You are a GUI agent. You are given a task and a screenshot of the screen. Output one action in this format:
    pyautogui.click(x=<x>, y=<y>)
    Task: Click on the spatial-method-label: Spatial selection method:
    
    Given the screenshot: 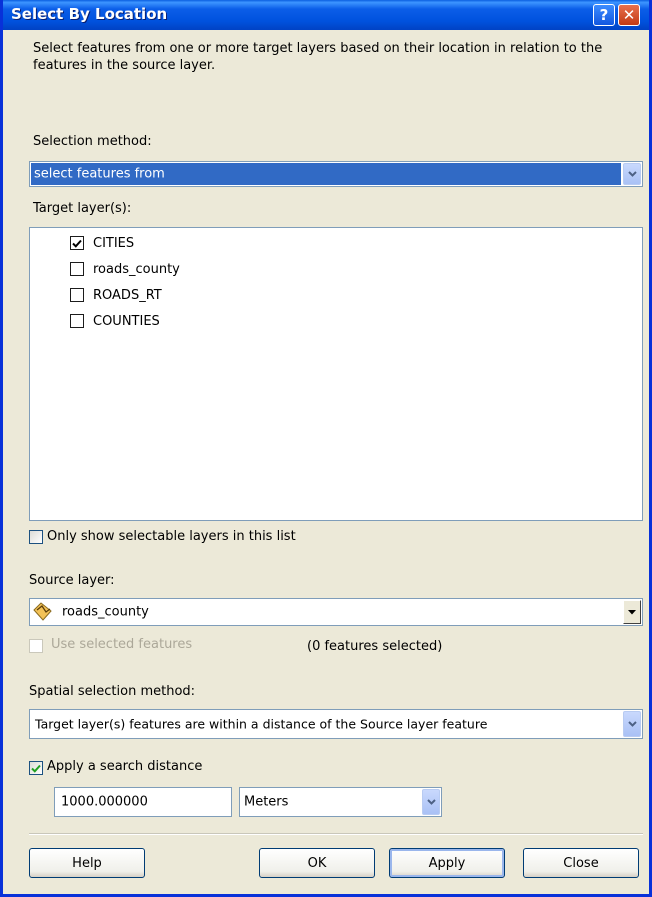 What is the action you would take?
    pyautogui.click(x=112, y=691)
    